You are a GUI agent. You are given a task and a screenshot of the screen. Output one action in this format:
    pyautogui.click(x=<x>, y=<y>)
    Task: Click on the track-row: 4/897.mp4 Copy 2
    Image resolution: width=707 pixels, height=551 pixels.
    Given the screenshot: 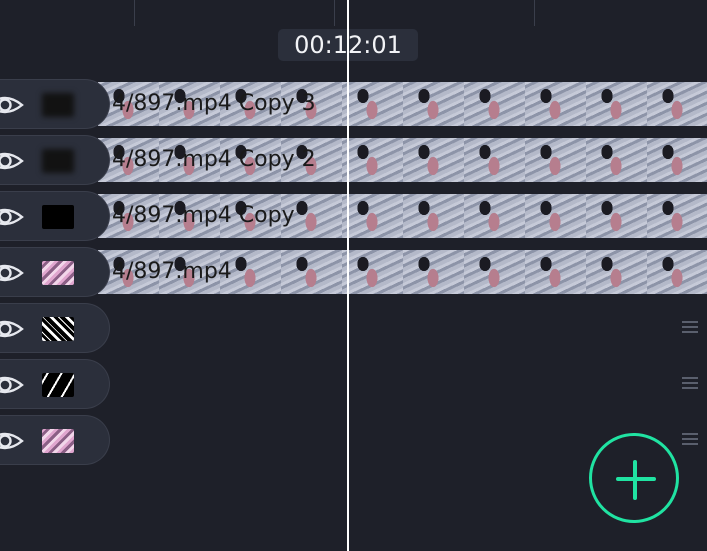 What is the action you would take?
    pyautogui.click(x=353, y=160)
    